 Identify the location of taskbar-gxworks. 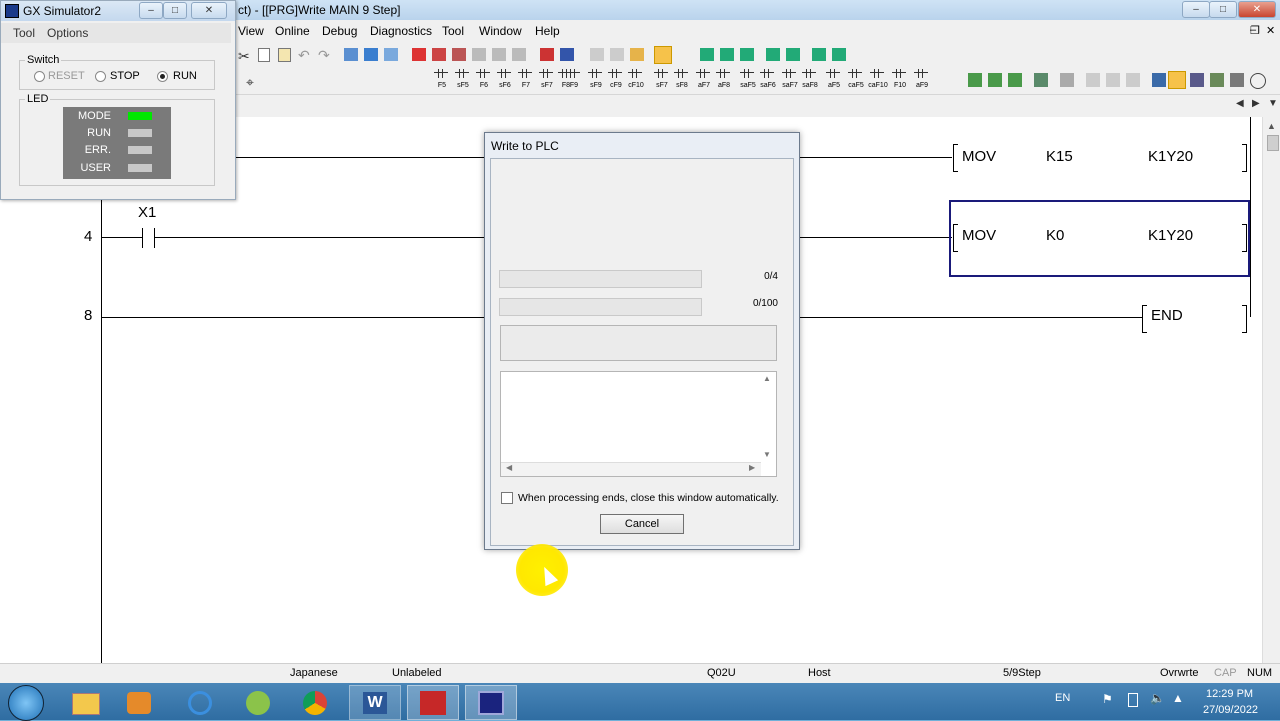
(433, 702).